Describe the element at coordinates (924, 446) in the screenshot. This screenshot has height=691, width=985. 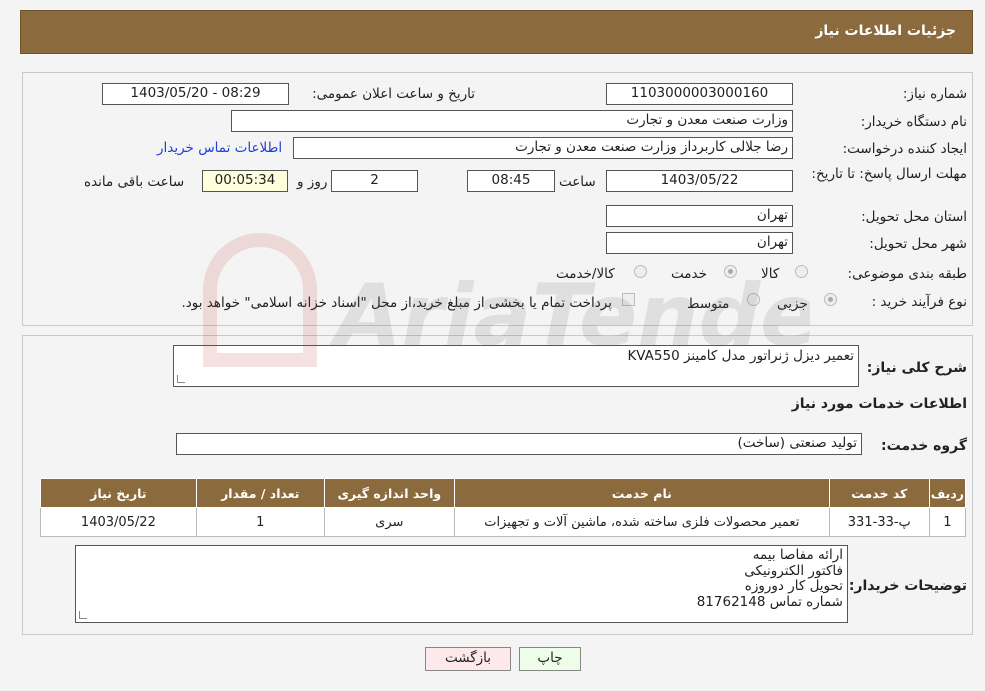
I see `service-group-label: گروه خدمت:` at that location.